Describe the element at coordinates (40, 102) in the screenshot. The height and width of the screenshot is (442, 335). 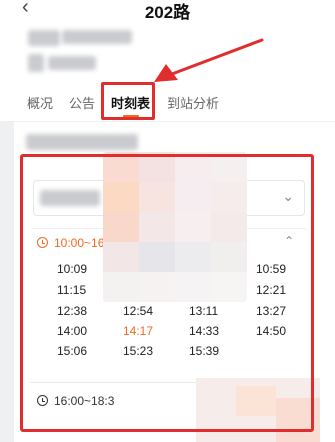
I see `tab-overview: 概况` at that location.